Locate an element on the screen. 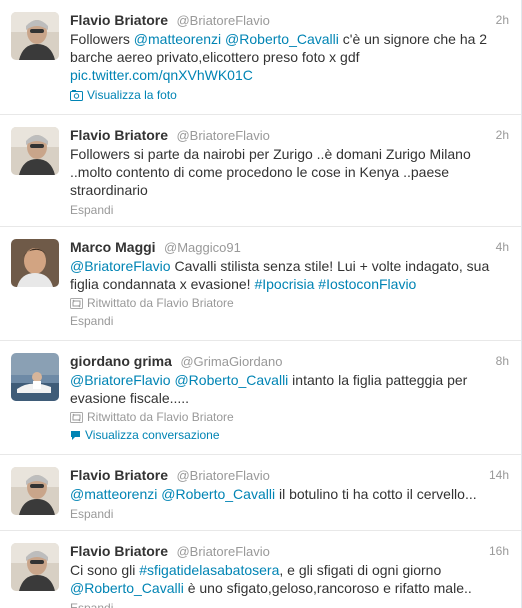 The width and height of the screenshot is (522, 608). hashtag-link: #Ipocrisia is located at coordinates (284, 284).